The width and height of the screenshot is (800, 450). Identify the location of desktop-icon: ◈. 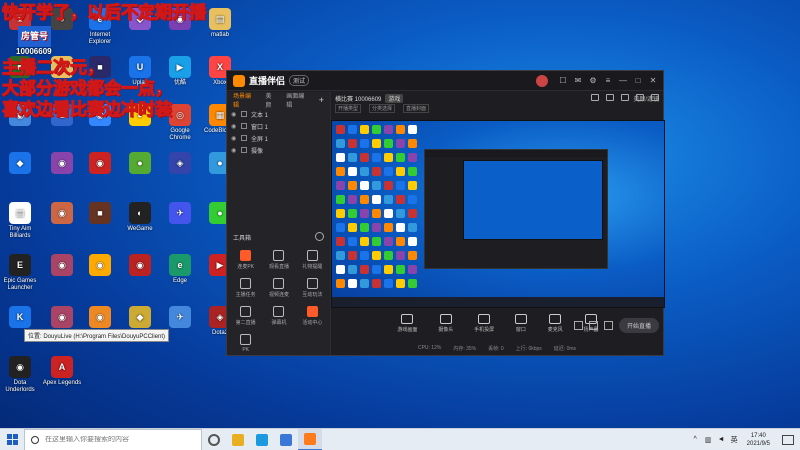
(180, 164).